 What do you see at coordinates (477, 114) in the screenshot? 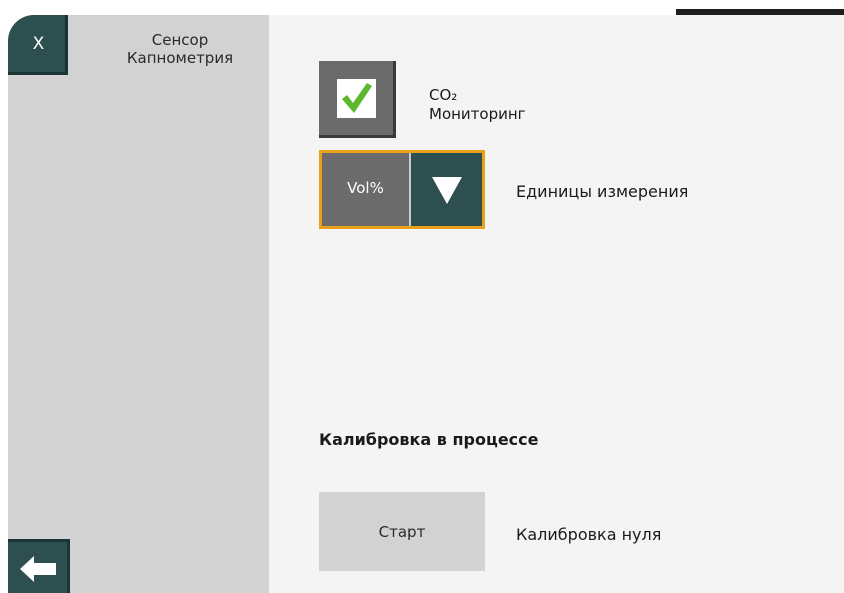
I see `co2-label-line2: Мониторинг` at bounding box center [477, 114].